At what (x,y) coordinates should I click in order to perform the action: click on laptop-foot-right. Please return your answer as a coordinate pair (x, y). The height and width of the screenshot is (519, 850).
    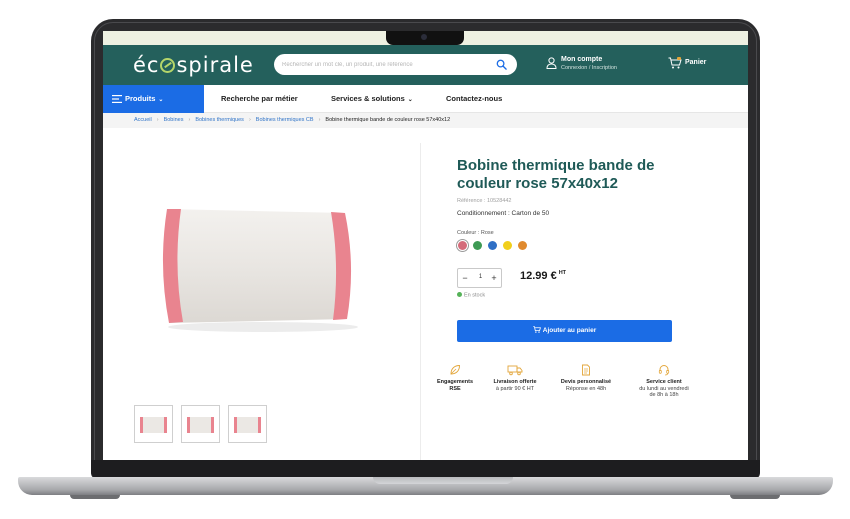
    Looking at the image, I should click on (755, 497).